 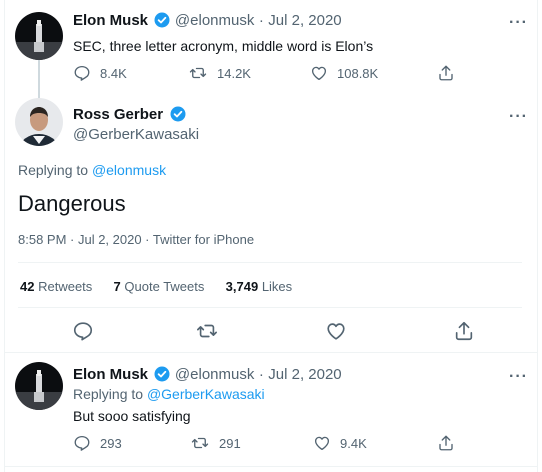 I want to click on reply-button: 293, so click(x=97, y=443).